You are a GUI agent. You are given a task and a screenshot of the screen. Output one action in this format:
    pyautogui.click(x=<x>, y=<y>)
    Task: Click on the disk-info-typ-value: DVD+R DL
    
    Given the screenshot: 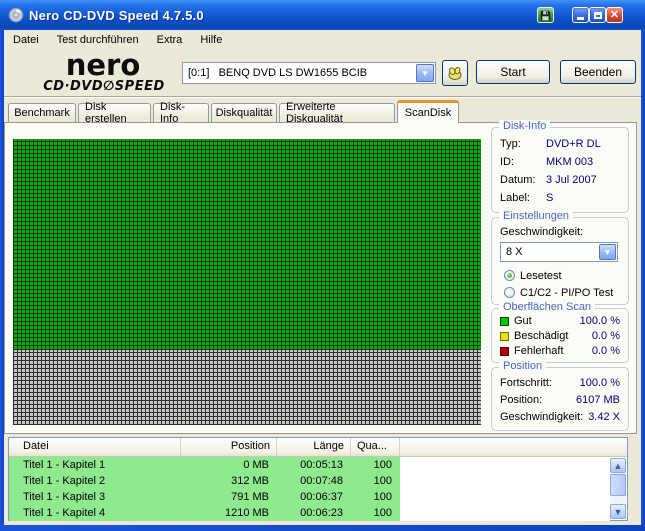 What is the action you would take?
    pyautogui.click(x=573, y=144)
    